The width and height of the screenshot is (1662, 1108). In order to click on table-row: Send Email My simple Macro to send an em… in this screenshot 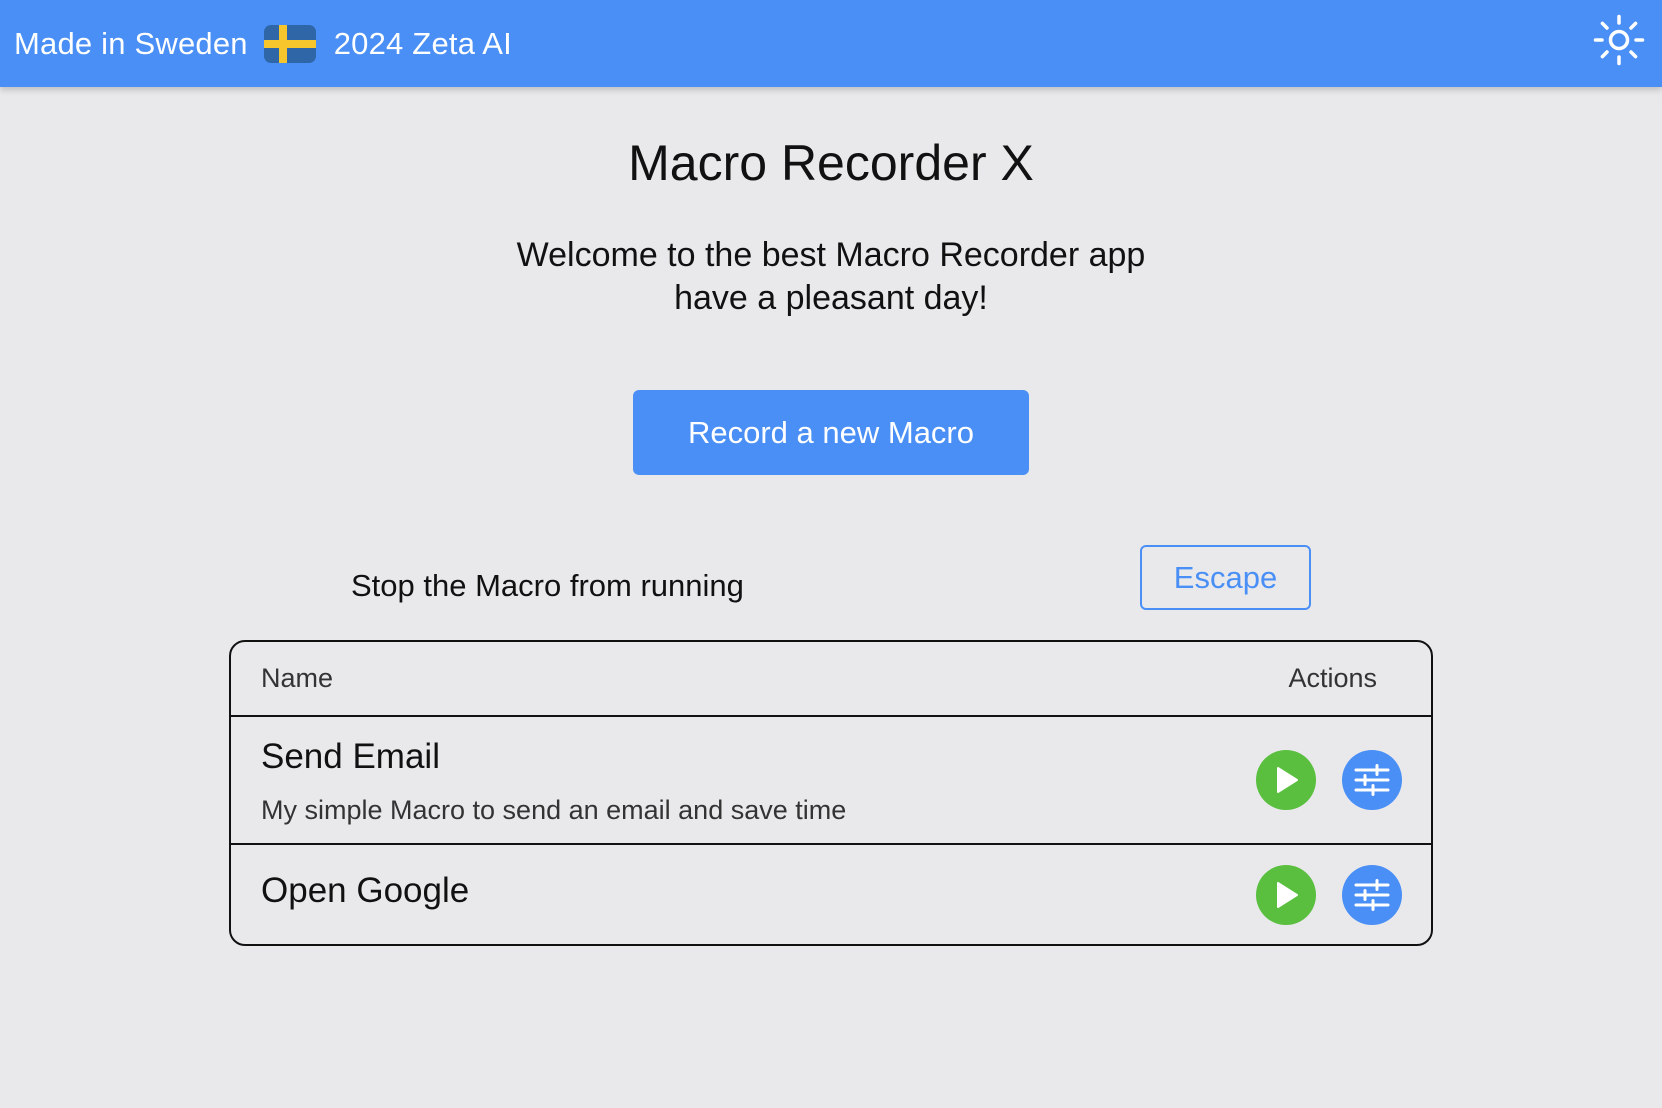, I will do `click(831, 781)`.